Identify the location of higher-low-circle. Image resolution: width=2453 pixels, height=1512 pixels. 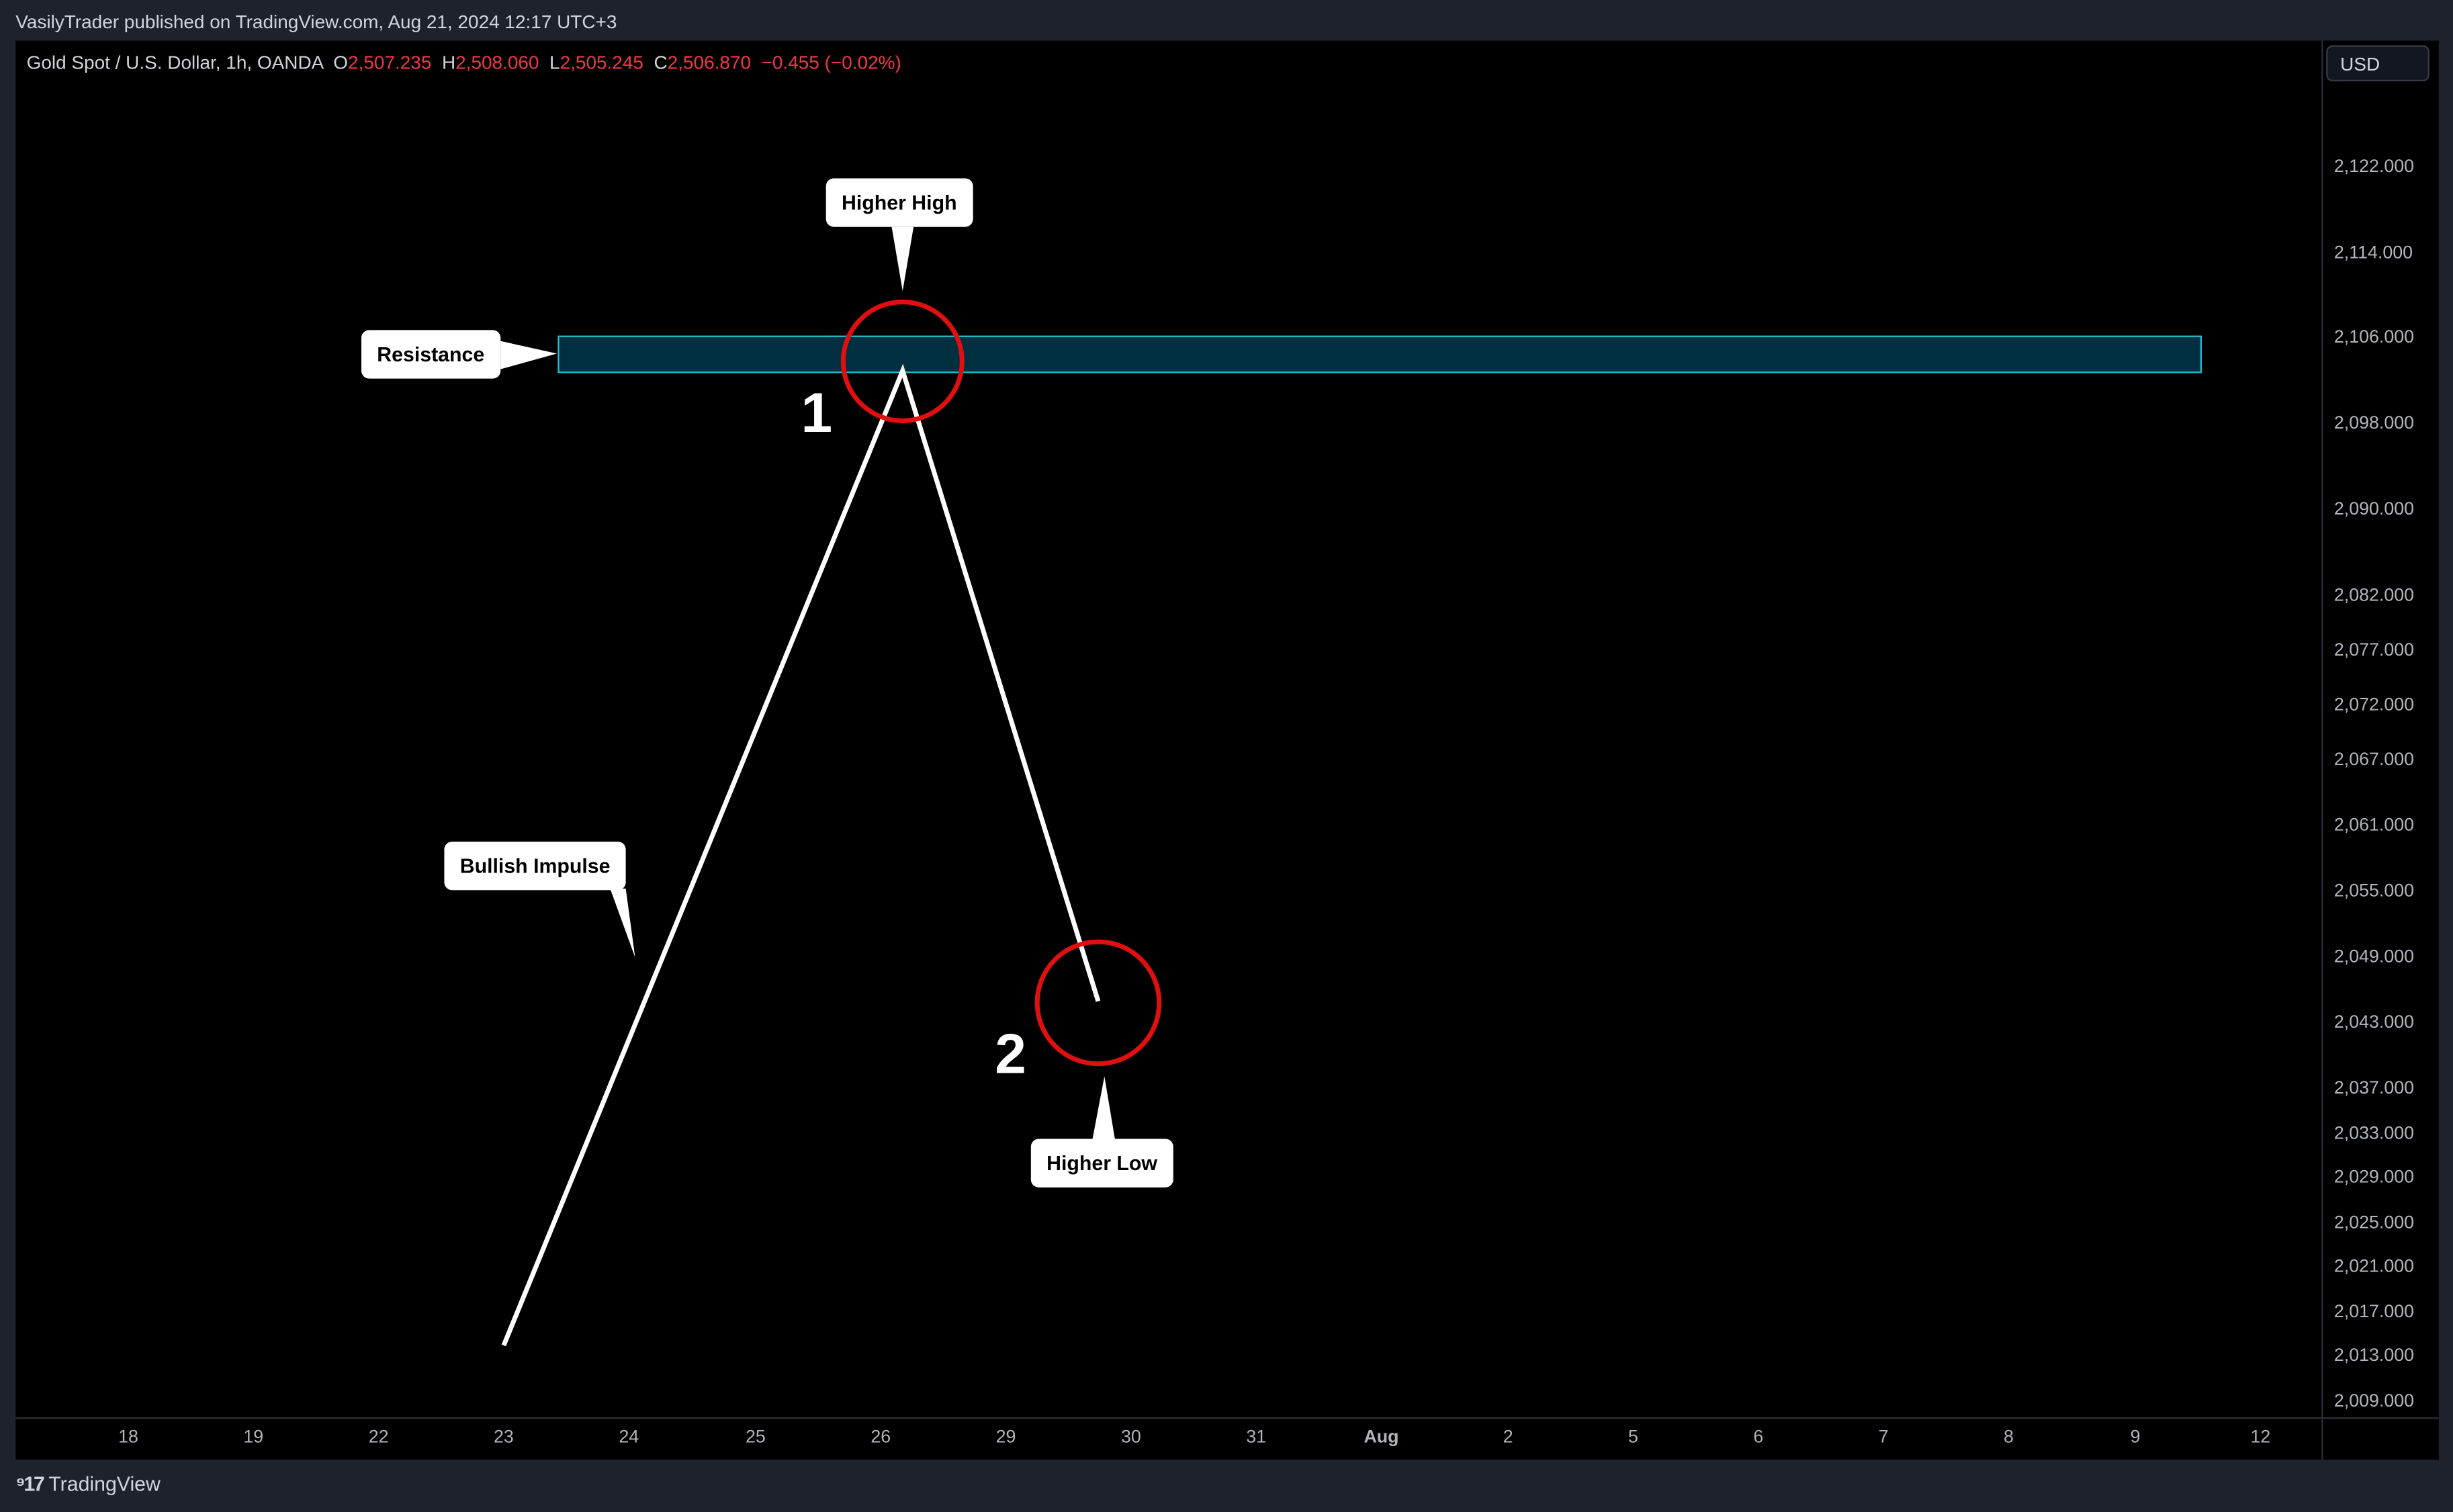
(1098, 1003).